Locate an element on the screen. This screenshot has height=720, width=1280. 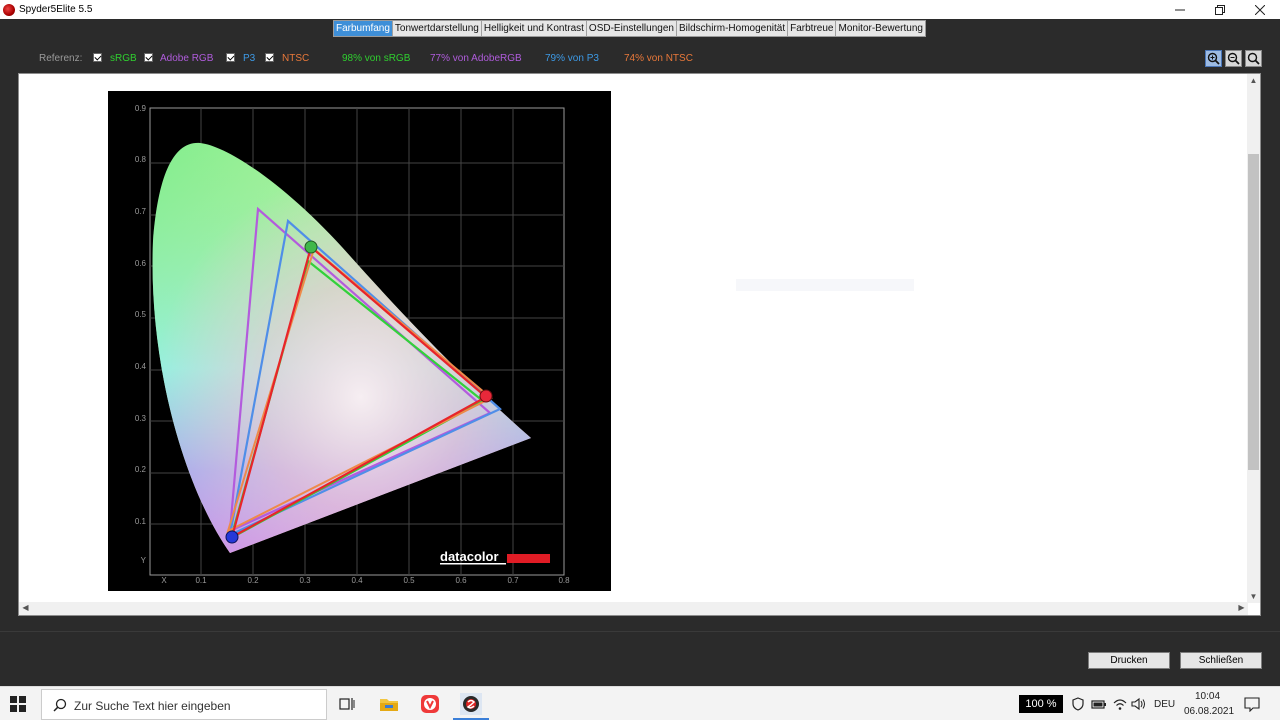
zoom-fit-icon is located at coordinates (1253, 58).